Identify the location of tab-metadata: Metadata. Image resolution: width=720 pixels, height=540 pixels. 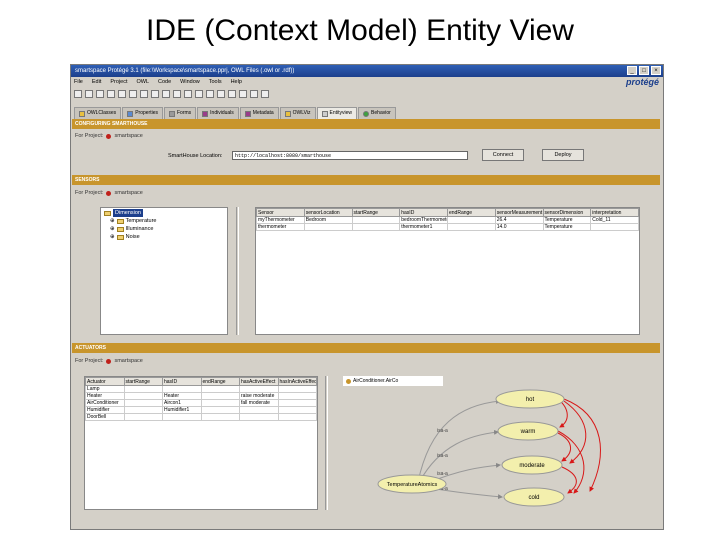
(259, 113).